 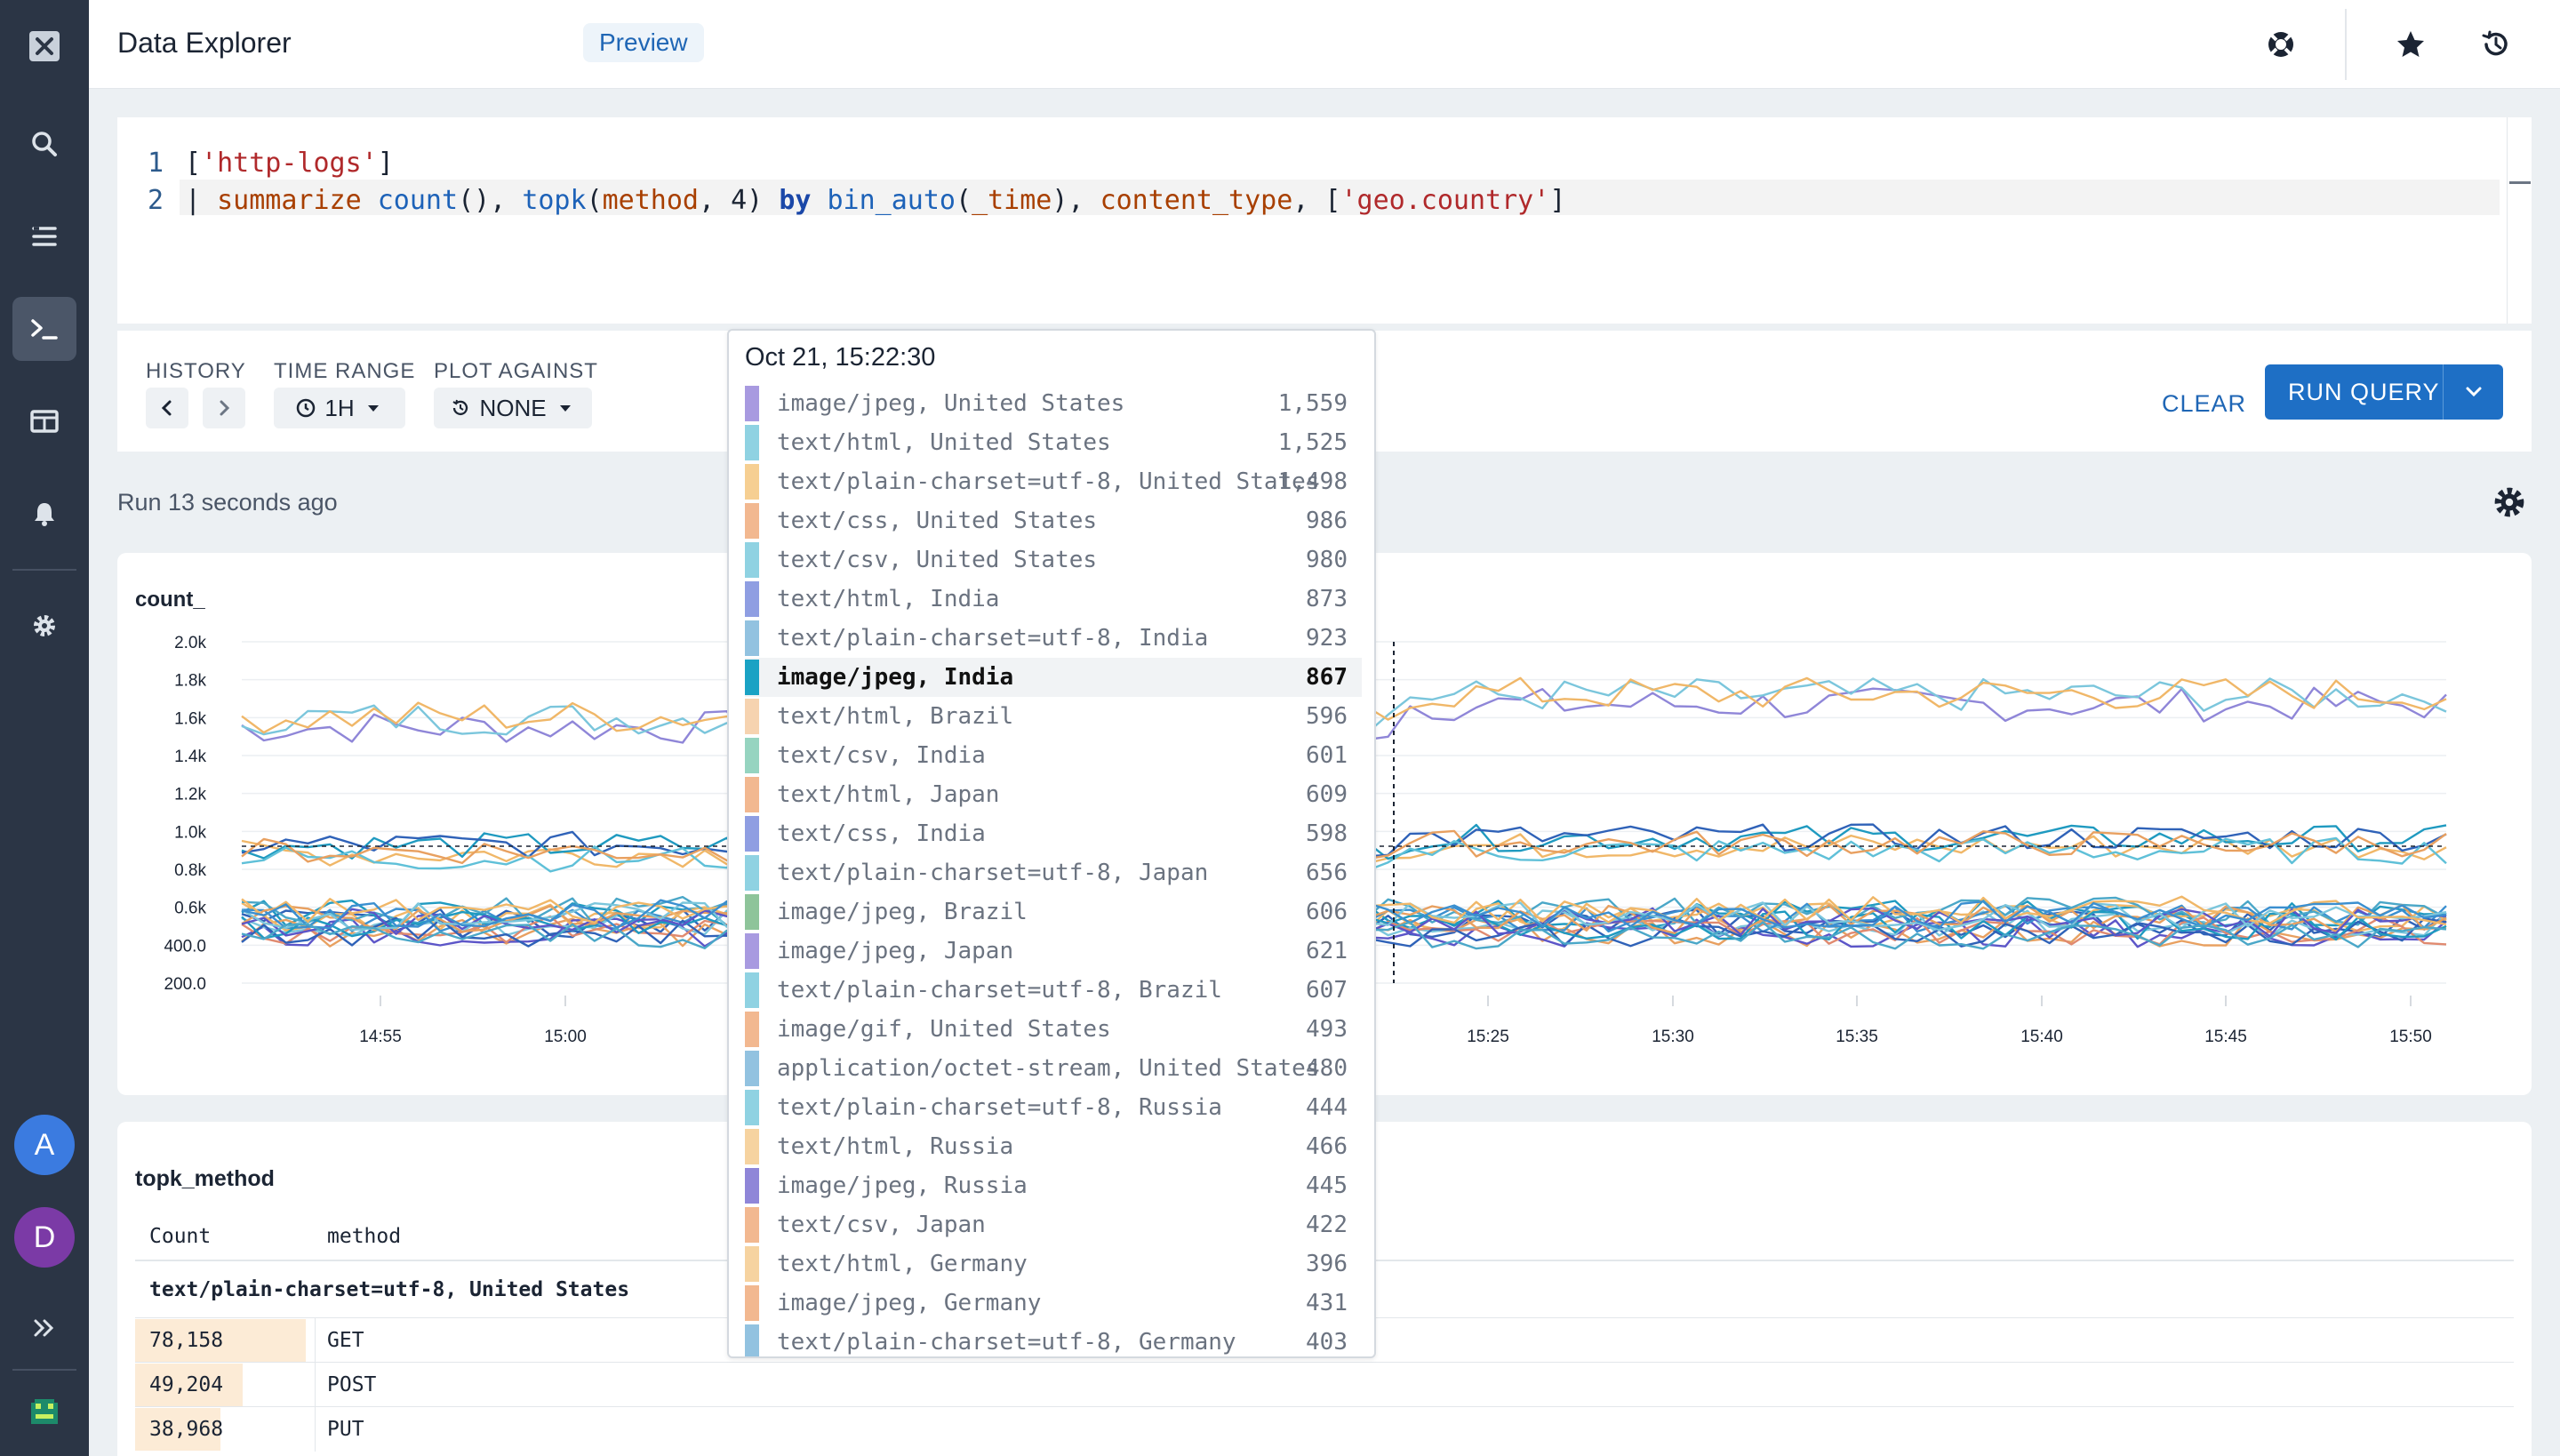 I want to click on code-token-dataset: 'http-logs', so click(x=289, y=163).